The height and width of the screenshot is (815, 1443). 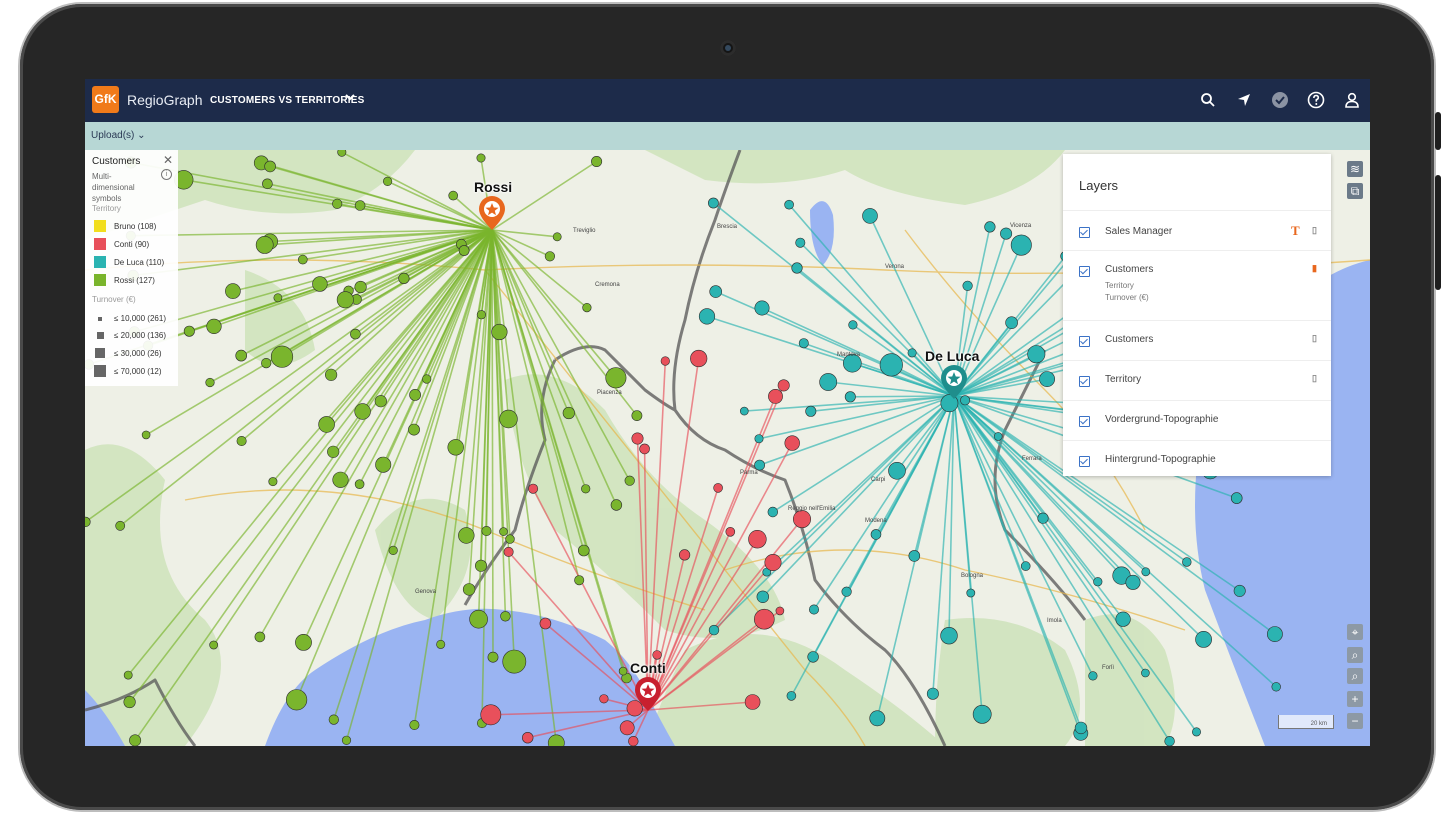 What do you see at coordinates (1295, 231) in the screenshot?
I see `text-style-icon: T` at bounding box center [1295, 231].